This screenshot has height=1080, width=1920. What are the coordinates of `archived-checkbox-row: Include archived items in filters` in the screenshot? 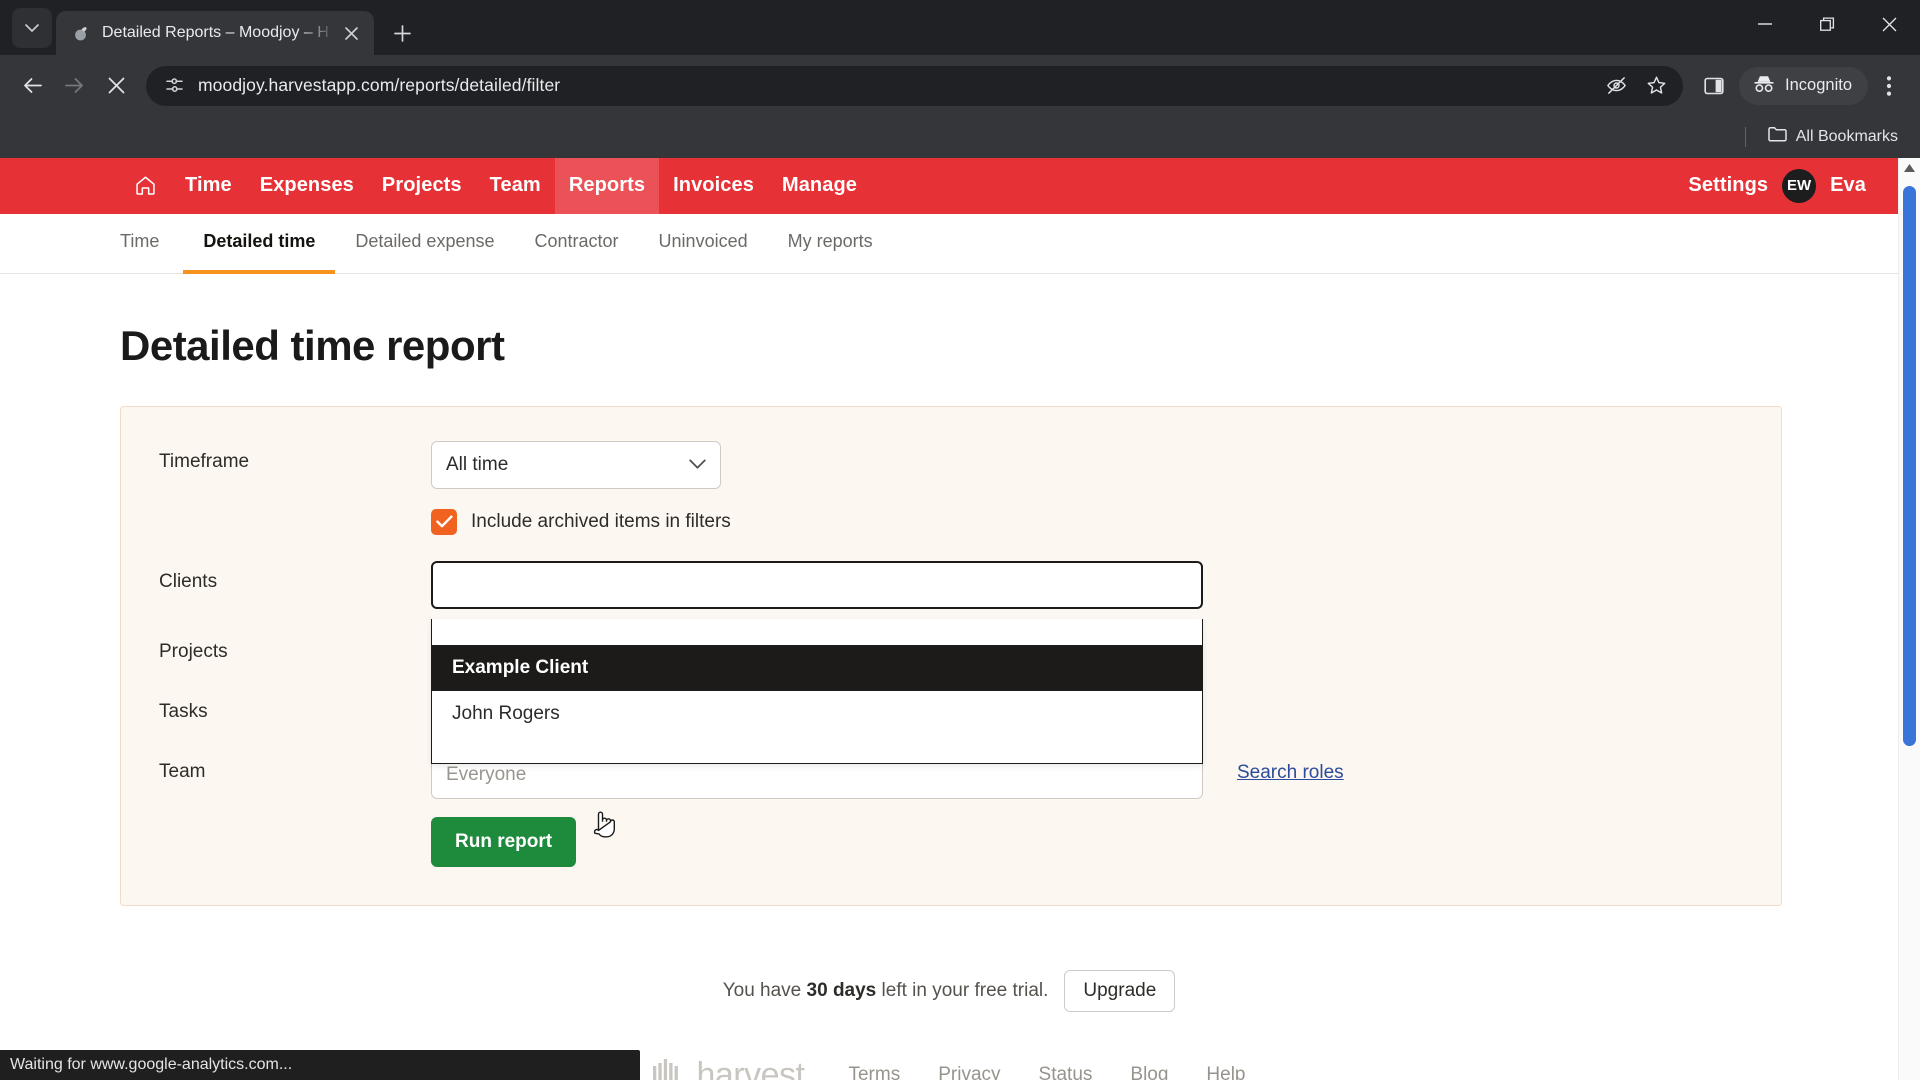 It's located at (1087, 521).